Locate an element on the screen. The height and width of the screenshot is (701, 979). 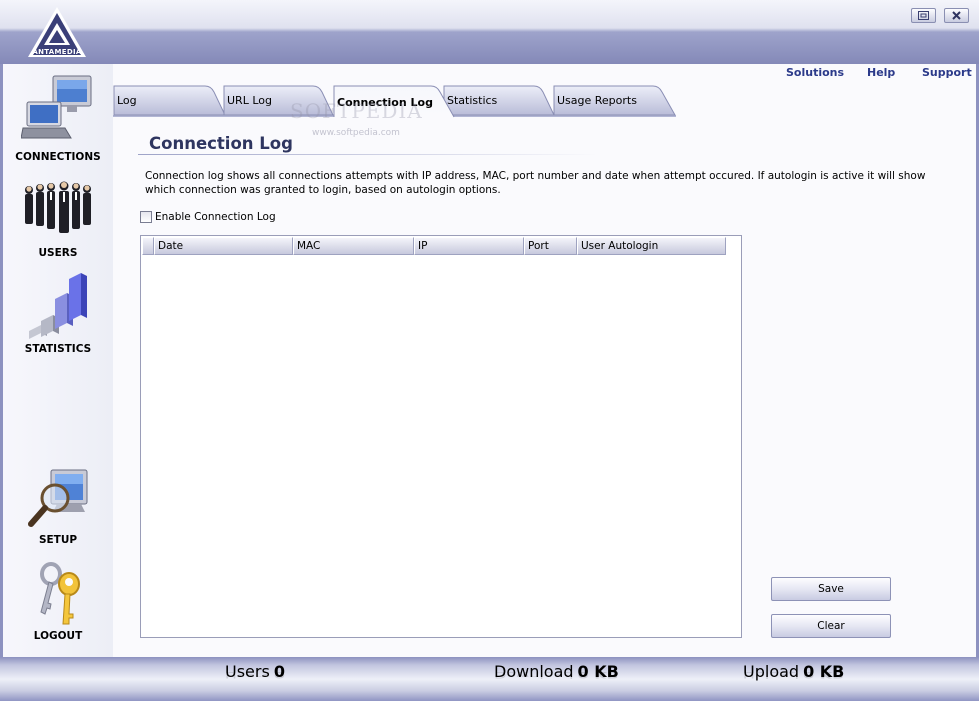
enable-connection-log-checkbox is located at coordinates (146, 217).